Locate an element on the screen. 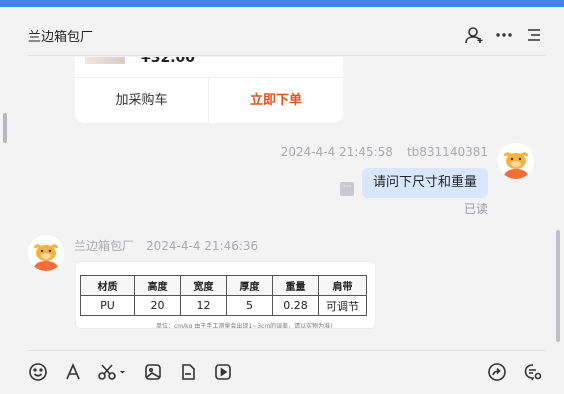  spec-cell: 20 is located at coordinates (157, 305).